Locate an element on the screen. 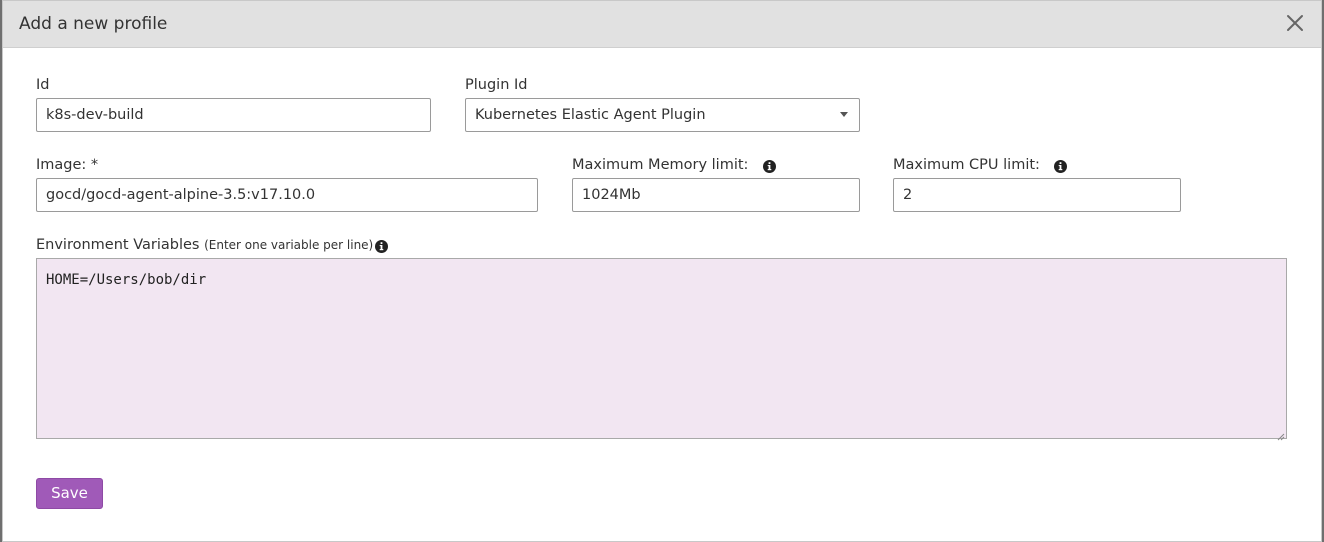 Image resolution: width=1324 pixels, height=542 pixels. modal-header: Add a new profile is located at coordinates (662, 24).